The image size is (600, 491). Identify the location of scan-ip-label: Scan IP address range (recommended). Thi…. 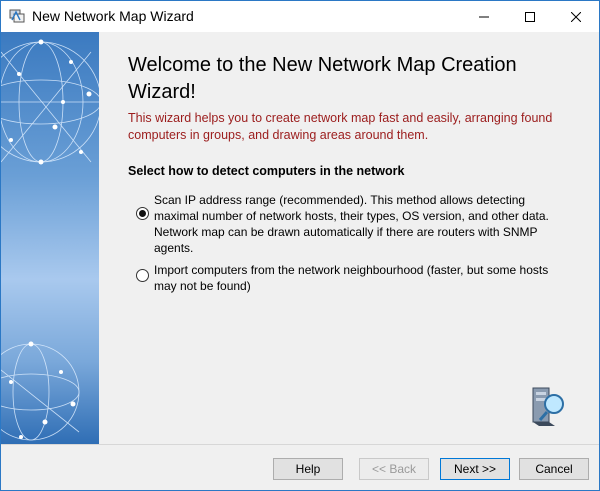
(361, 224).